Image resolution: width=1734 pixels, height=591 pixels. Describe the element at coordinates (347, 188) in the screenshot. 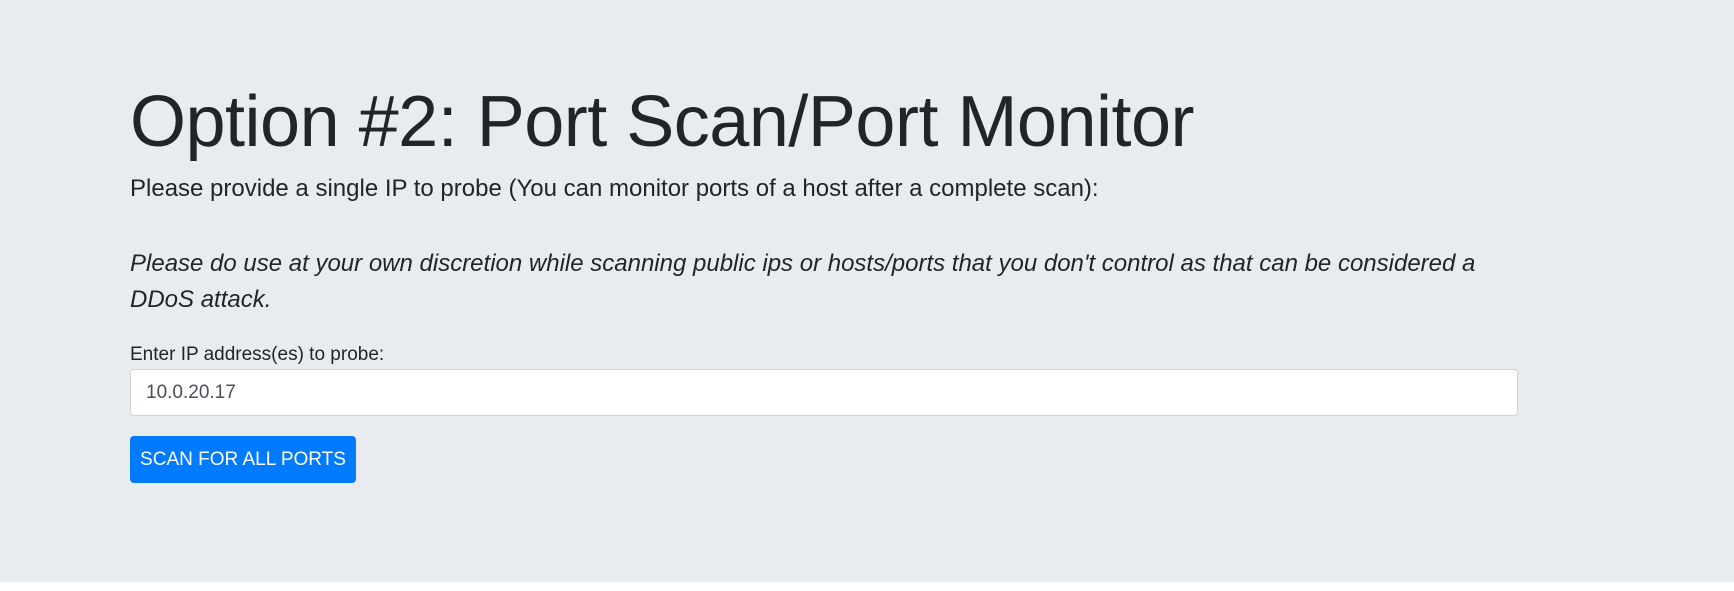

I see `instruction-emphasis: single` at that location.